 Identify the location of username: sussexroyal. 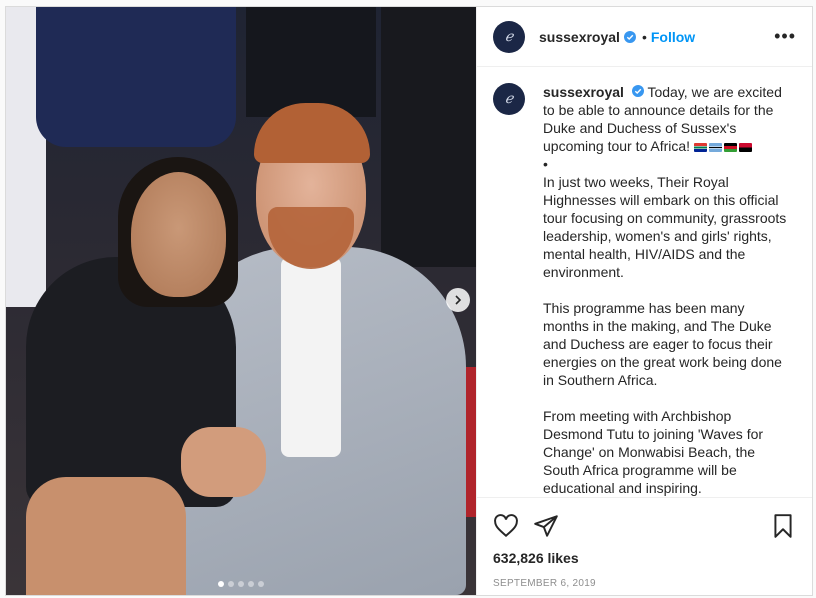
(579, 37).